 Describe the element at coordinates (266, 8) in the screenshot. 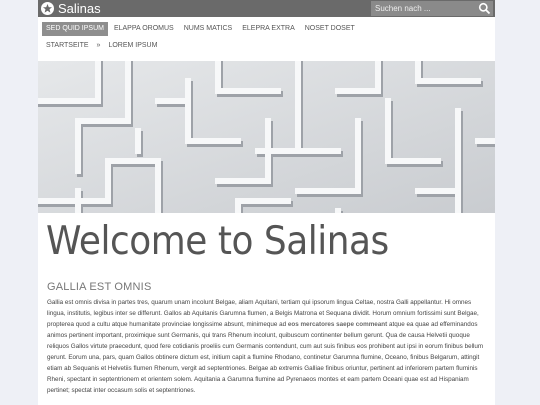

I see `top-bar: Salinas` at that location.